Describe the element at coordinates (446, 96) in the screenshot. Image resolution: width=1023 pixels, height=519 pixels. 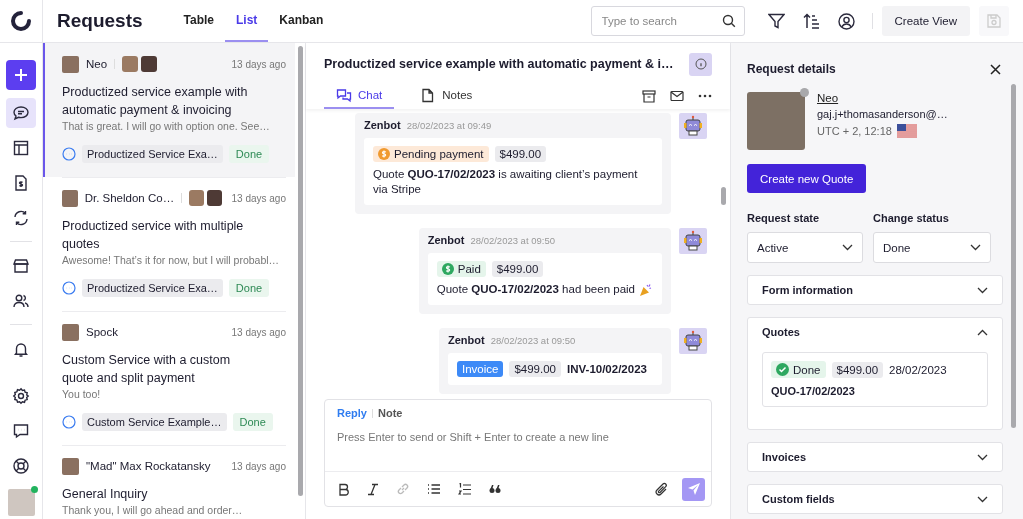
I see `conversation-tab: Notes` at that location.